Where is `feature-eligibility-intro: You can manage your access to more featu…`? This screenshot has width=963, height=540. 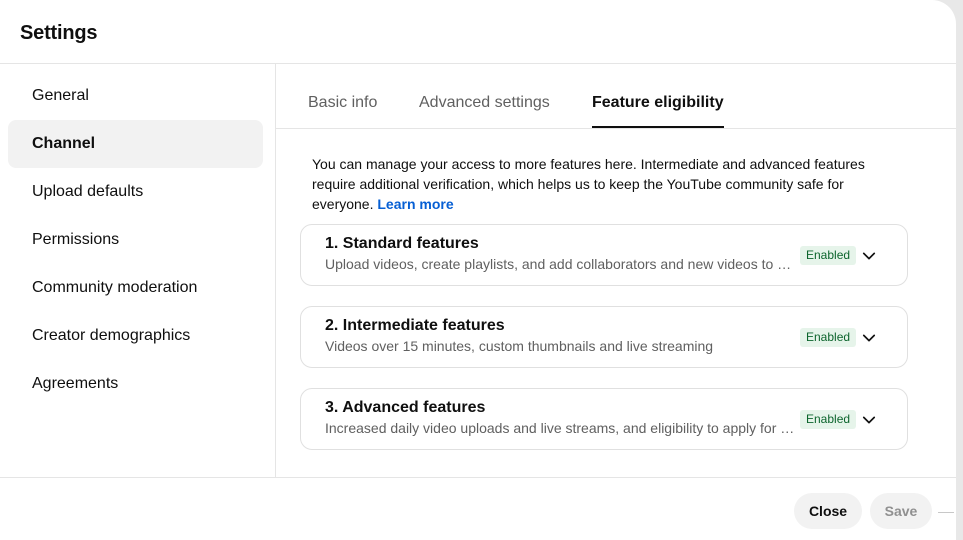 feature-eligibility-intro: You can manage your access to more featu… is located at coordinates (592, 184).